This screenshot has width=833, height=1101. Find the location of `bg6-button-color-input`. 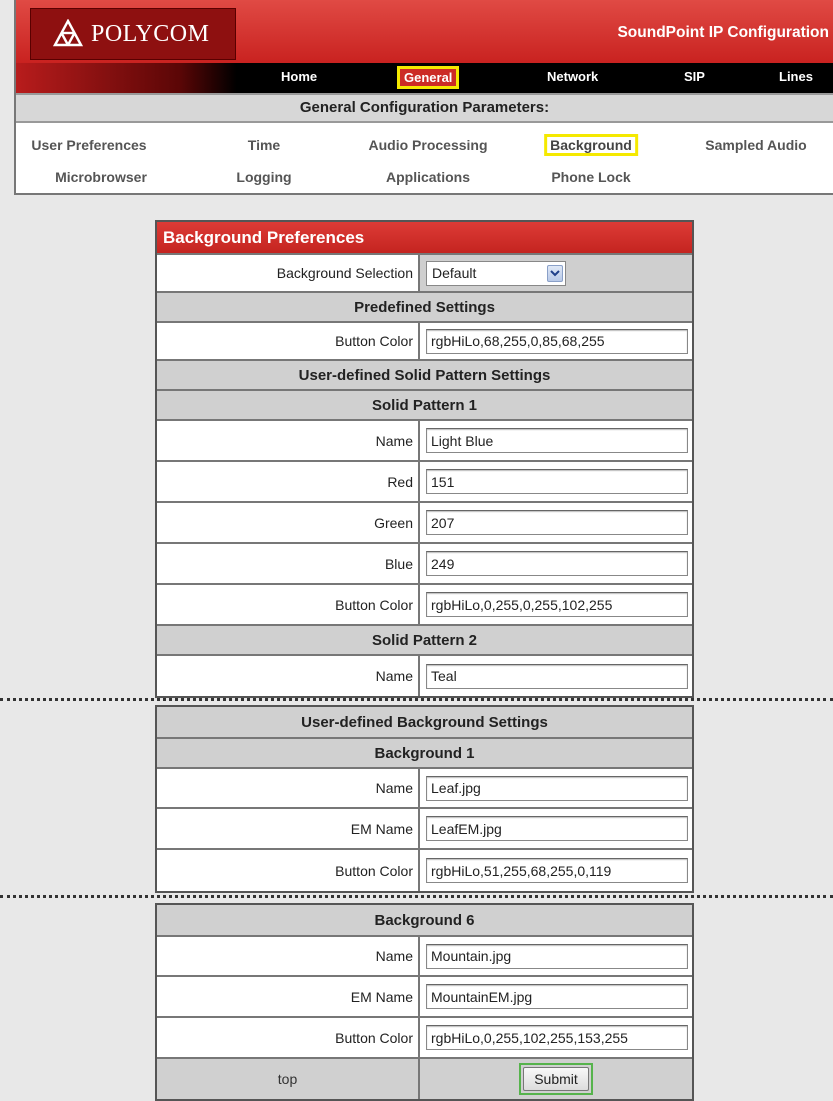

bg6-button-color-input is located at coordinates (557, 1037).